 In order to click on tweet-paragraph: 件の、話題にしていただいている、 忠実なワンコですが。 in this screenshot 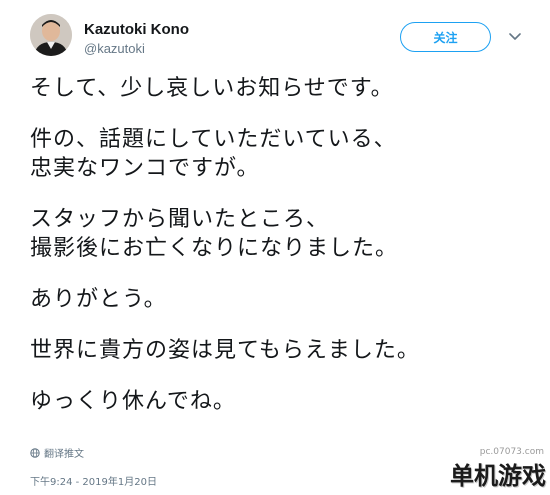, I will do `click(280, 154)`.